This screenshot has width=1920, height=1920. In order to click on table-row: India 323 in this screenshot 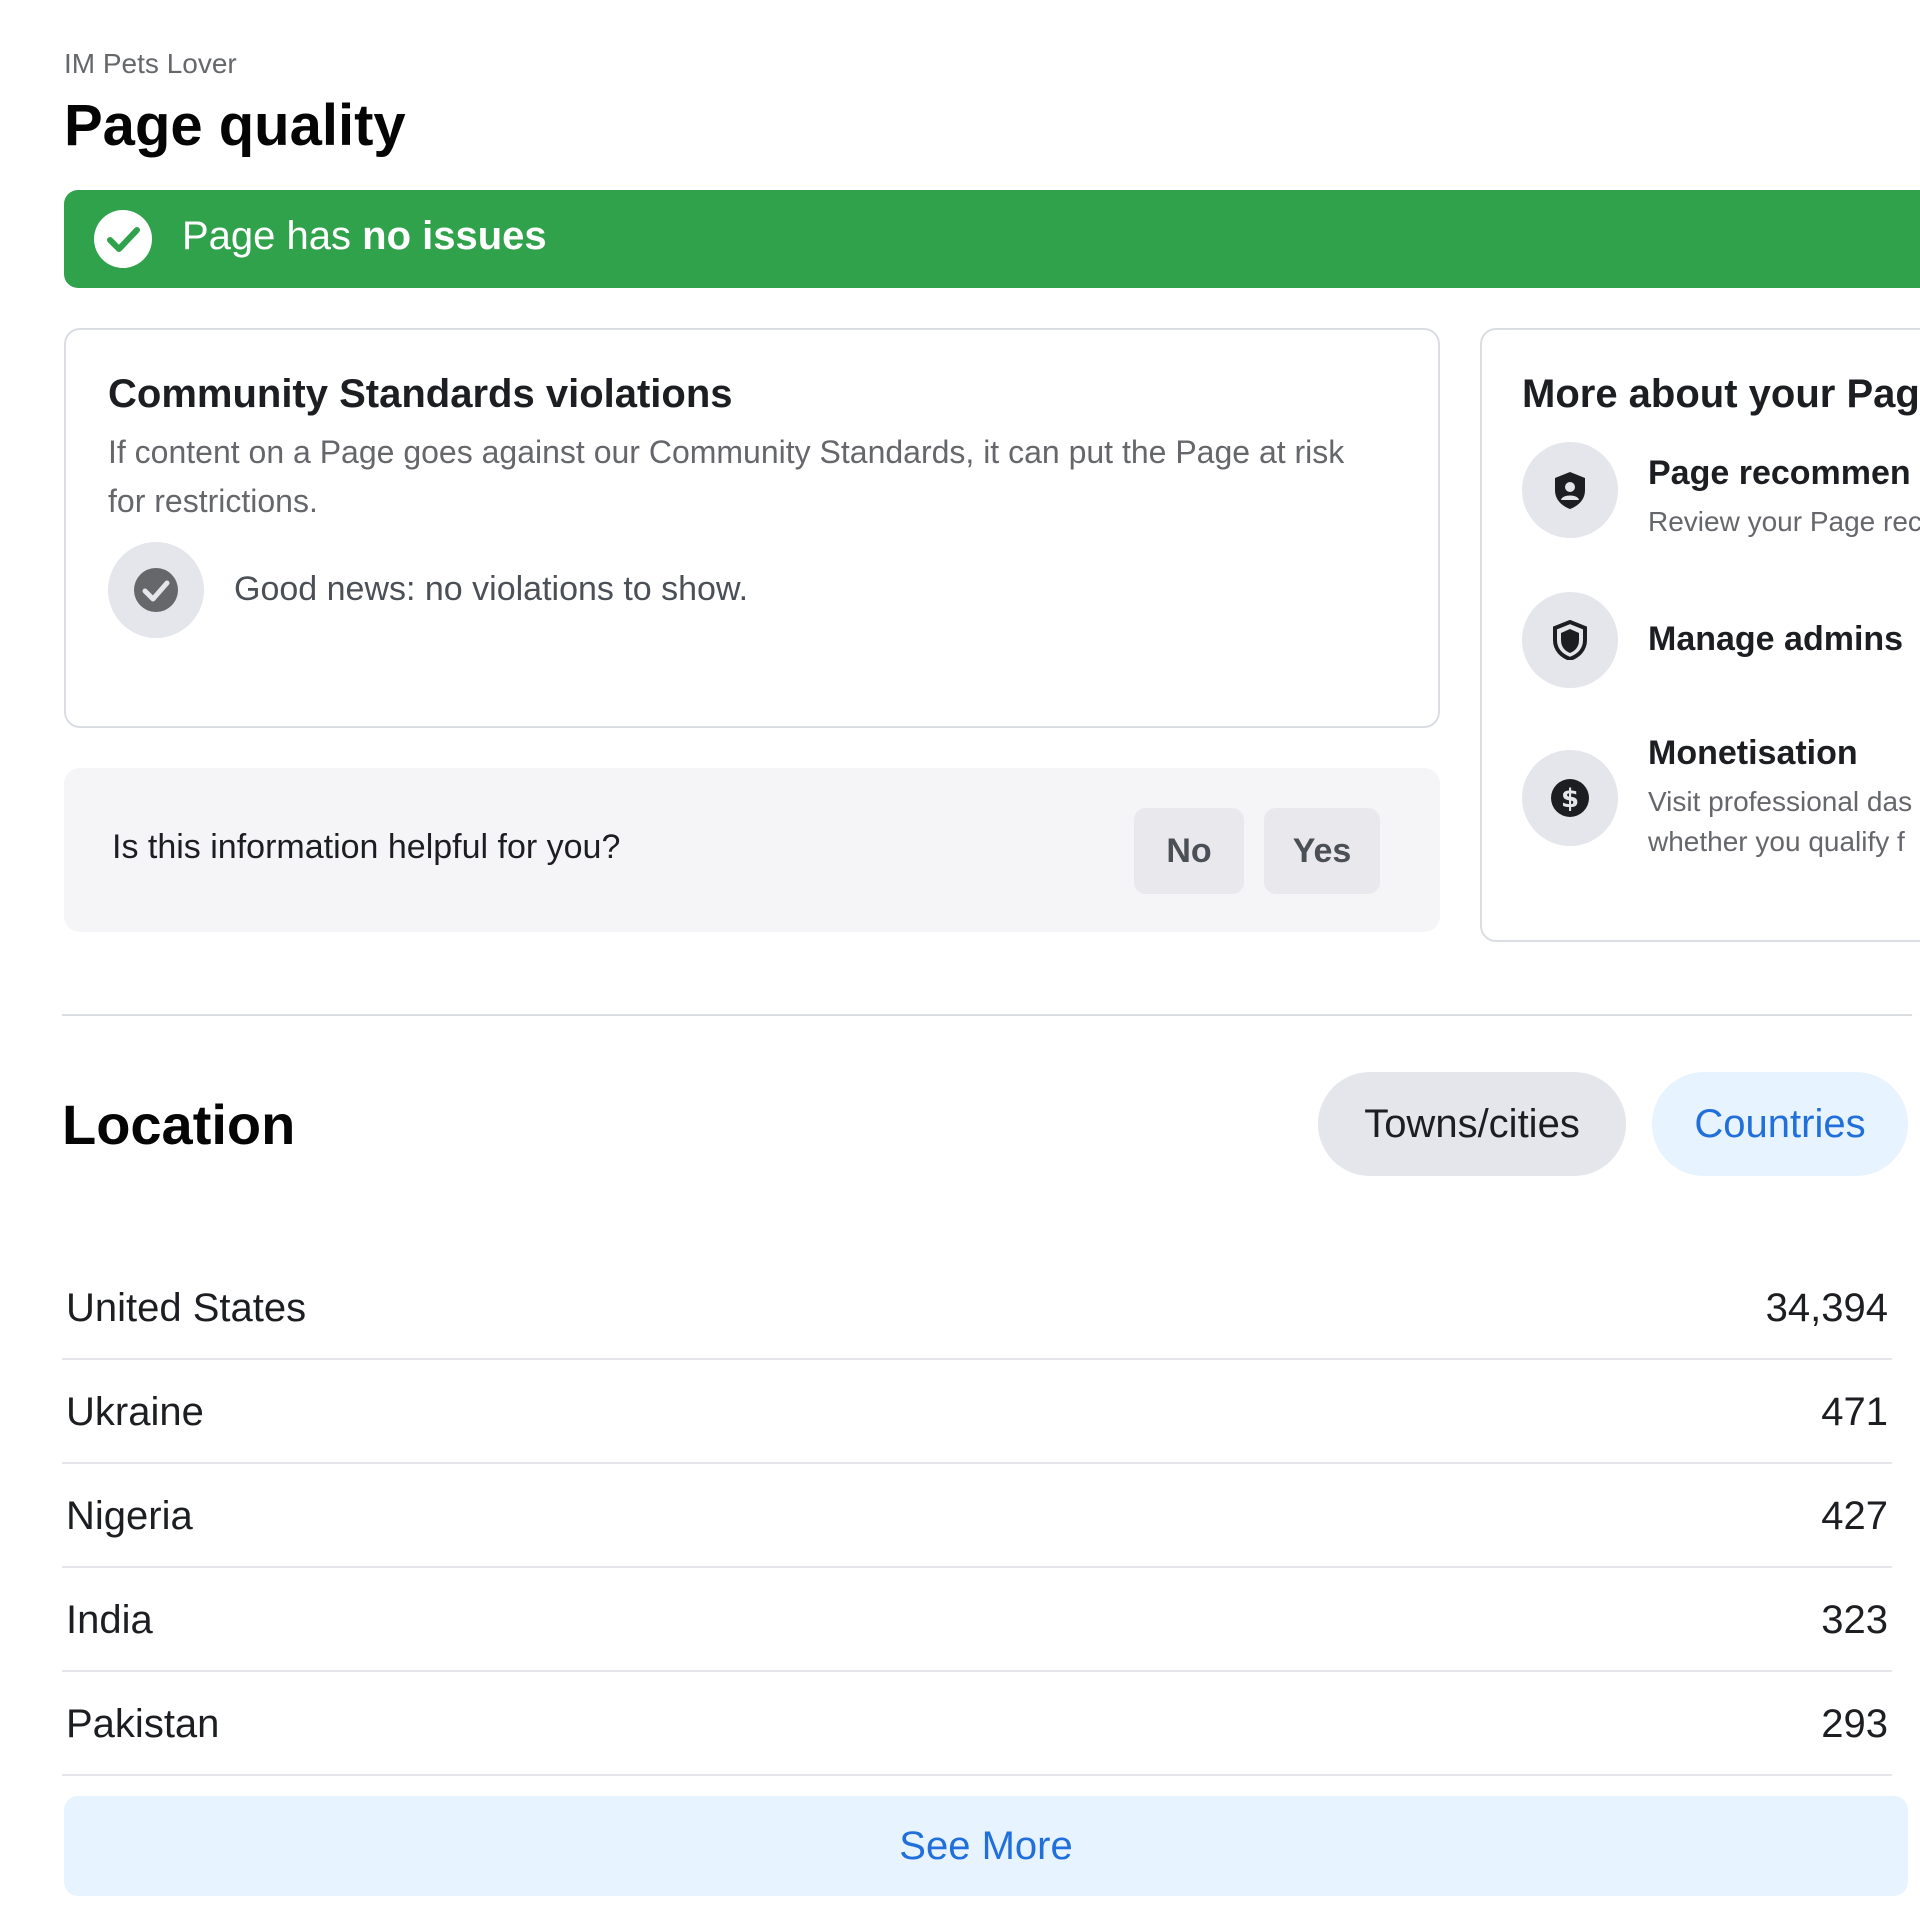, I will do `click(977, 1620)`.